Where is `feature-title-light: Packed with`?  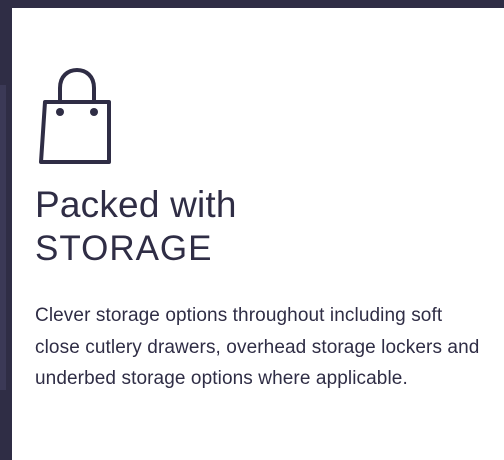 feature-title-light: Packed with is located at coordinates (136, 204).